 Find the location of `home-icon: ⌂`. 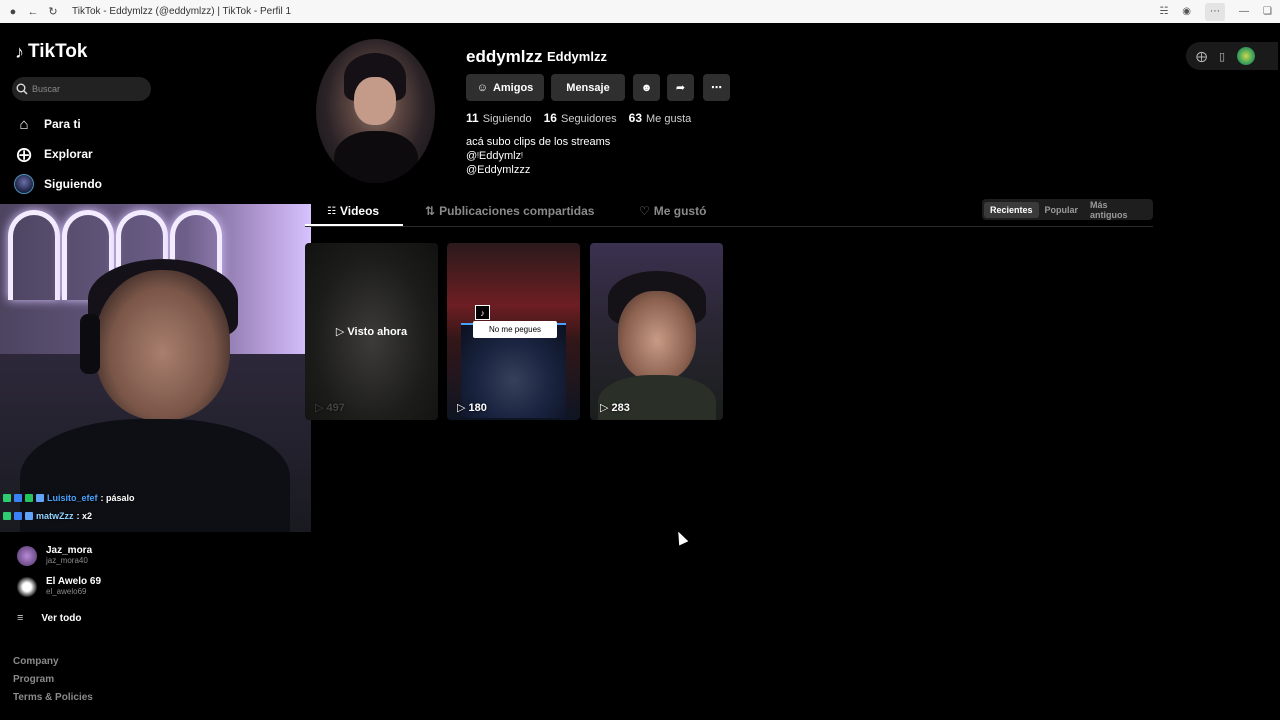

home-icon: ⌂ is located at coordinates (24, 124).